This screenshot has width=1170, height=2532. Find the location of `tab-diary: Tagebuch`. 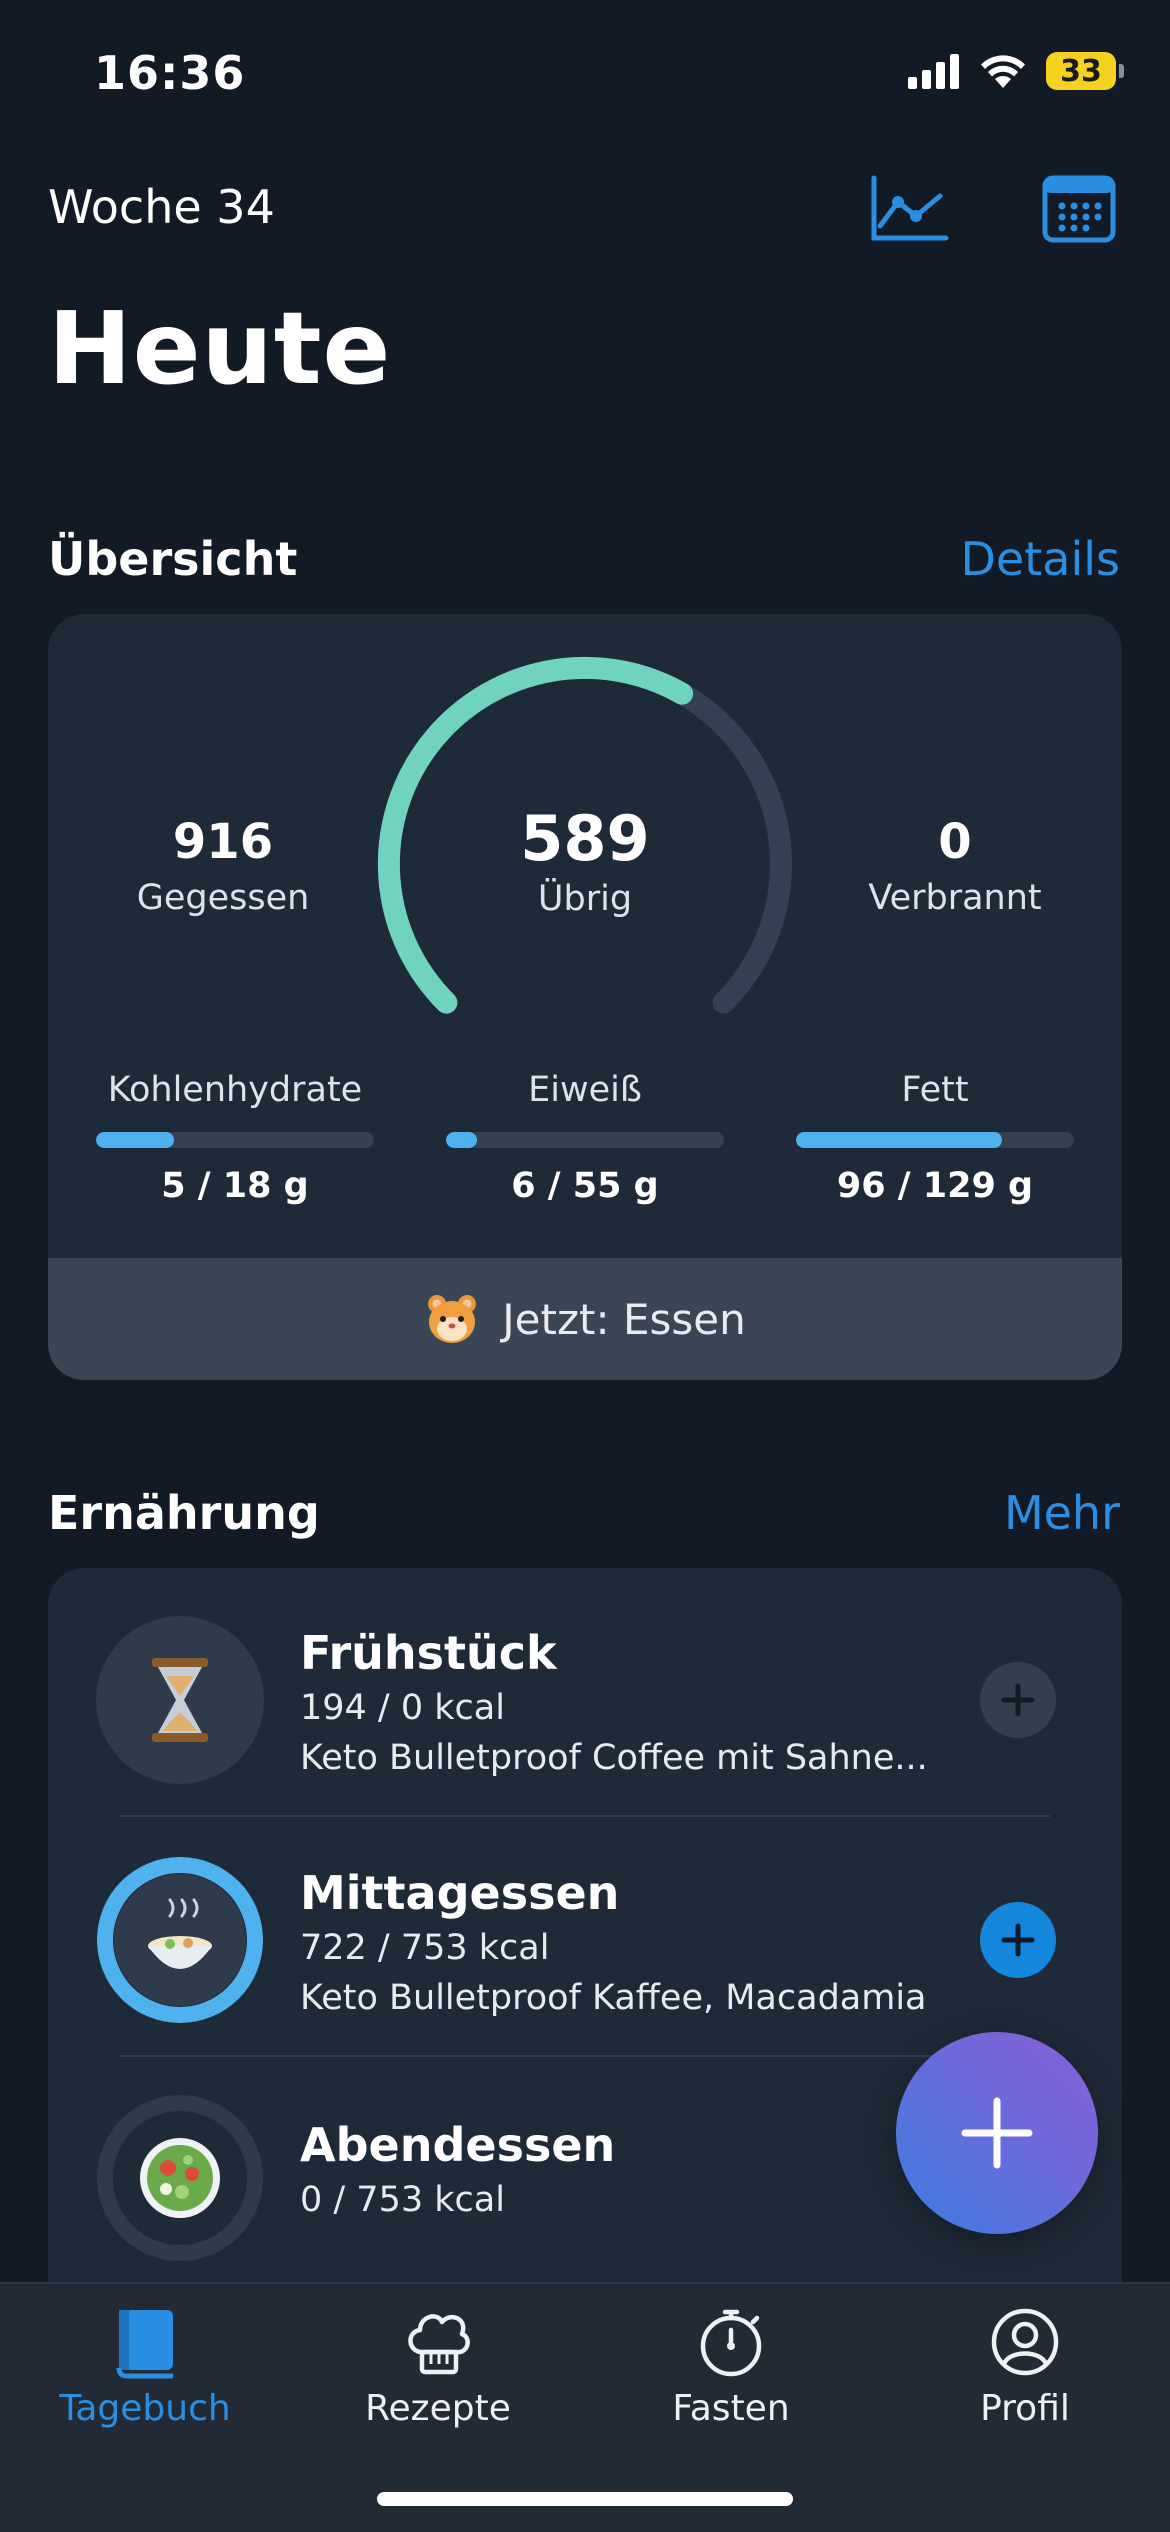

tab-diary: Tagebuch is located at coordinates (145, 2365).